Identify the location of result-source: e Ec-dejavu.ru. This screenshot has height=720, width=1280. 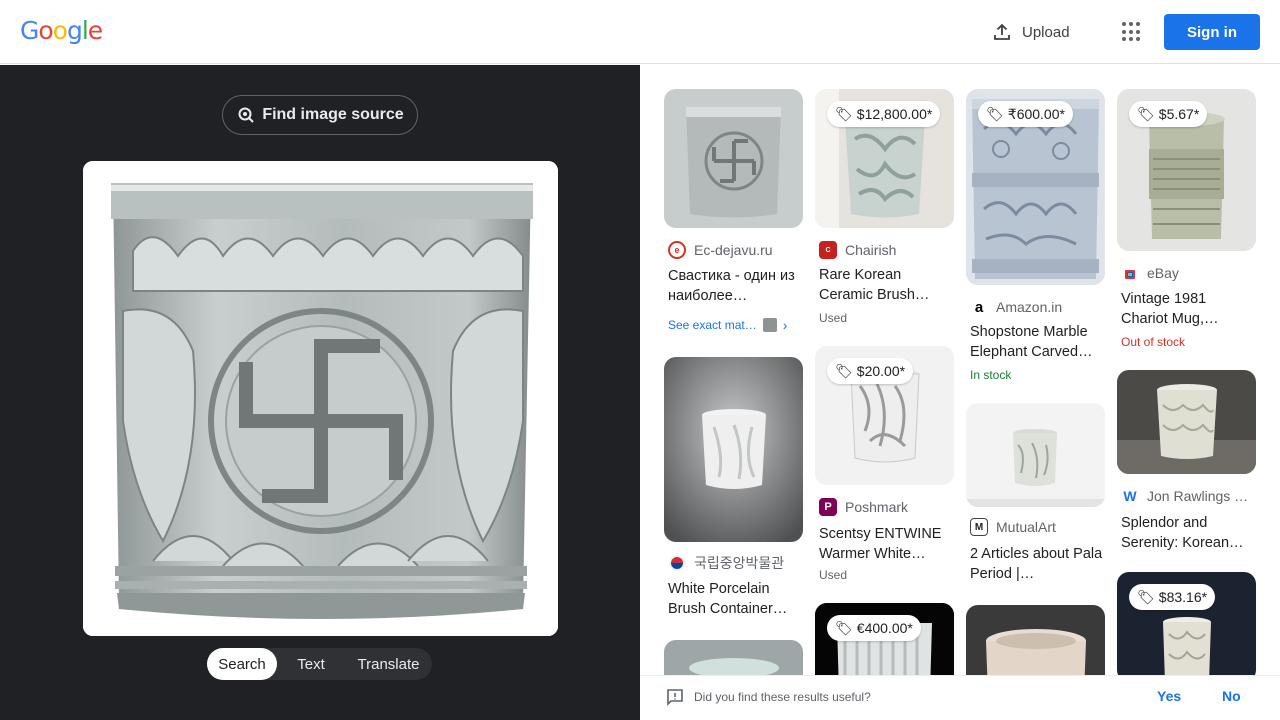
(720, 250).